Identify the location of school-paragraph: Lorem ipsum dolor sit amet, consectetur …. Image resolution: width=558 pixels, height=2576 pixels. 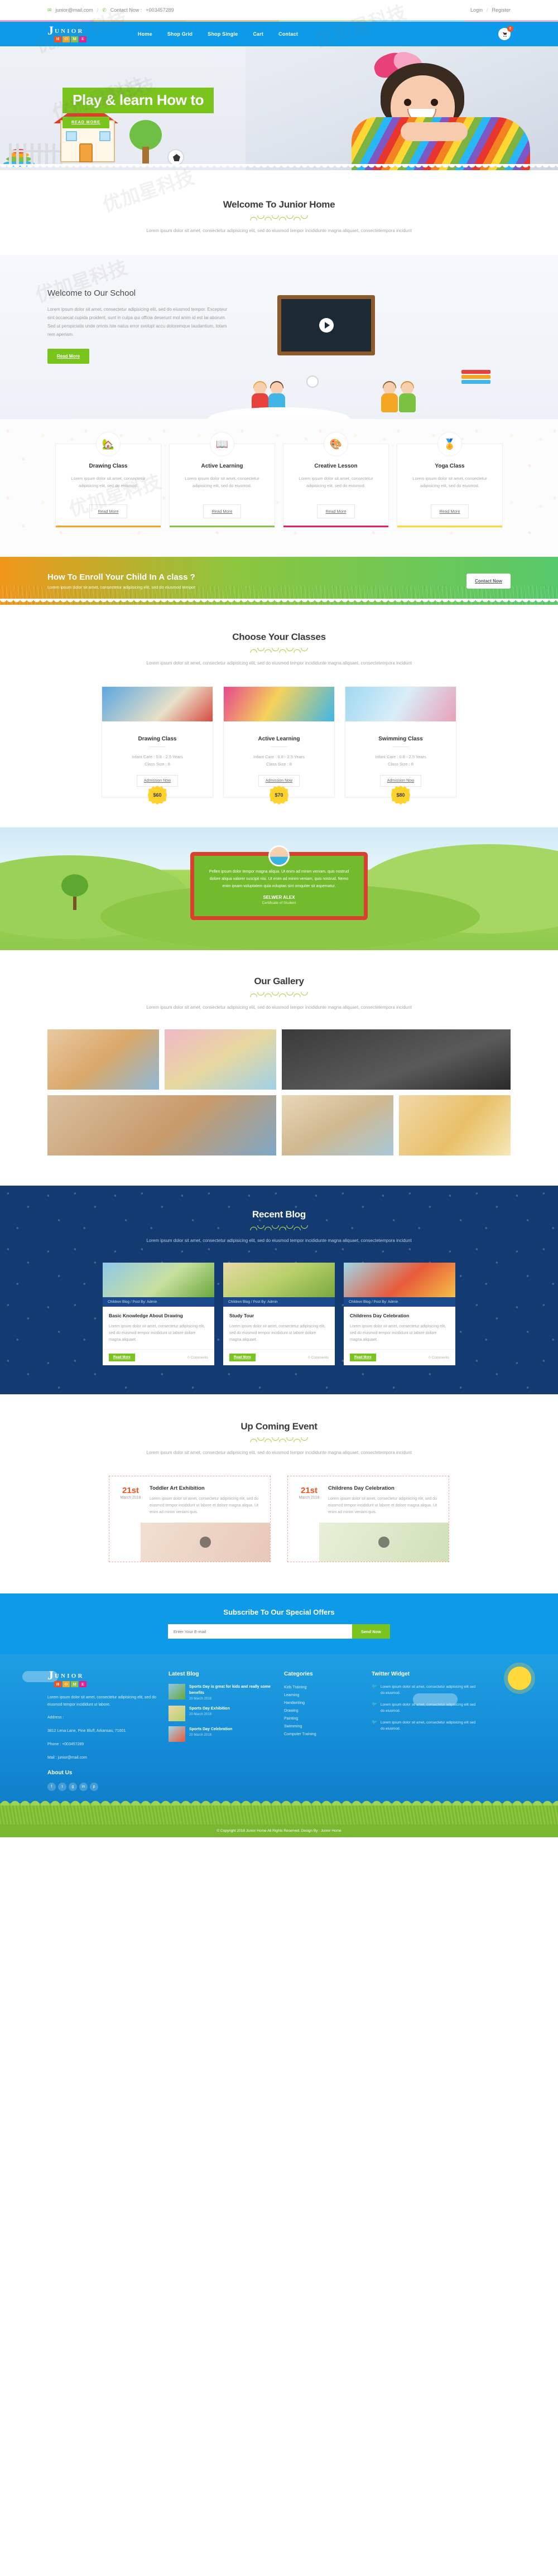
(137, 322).